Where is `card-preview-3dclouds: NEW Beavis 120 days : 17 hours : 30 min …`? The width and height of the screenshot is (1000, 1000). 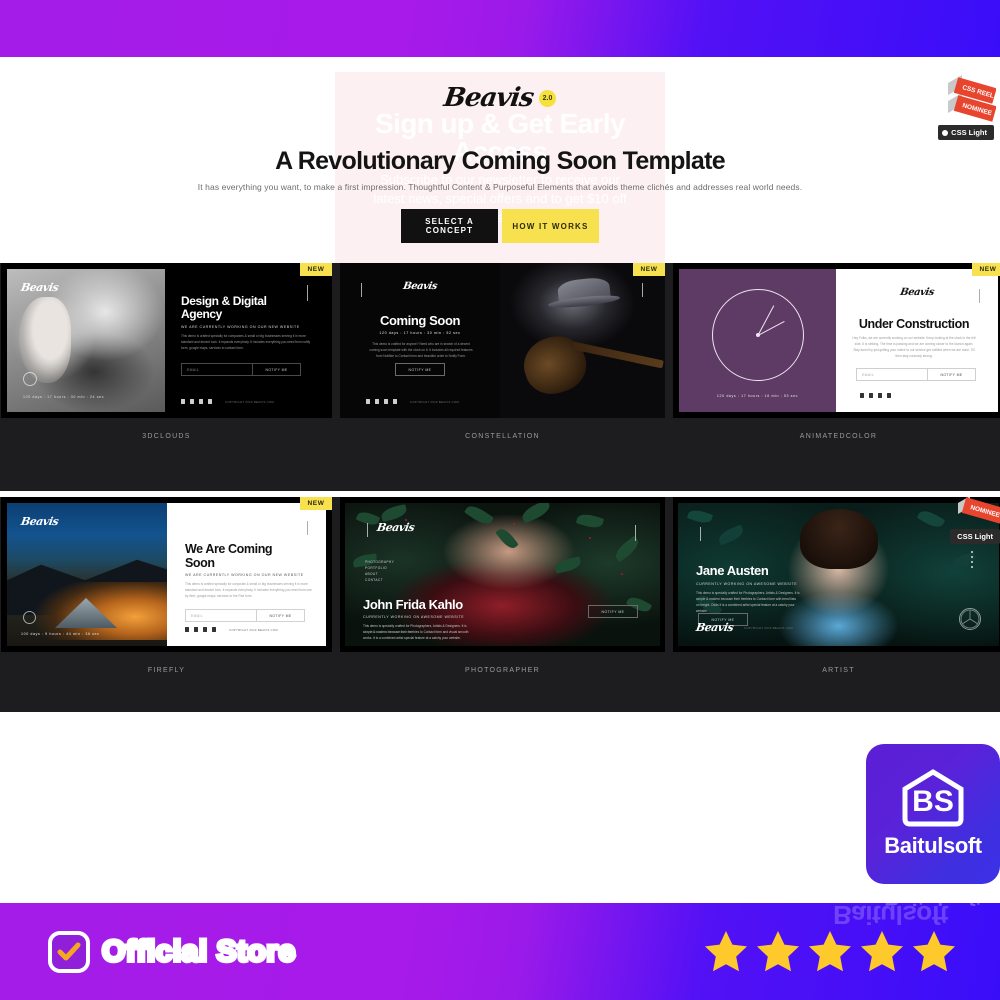
card-preview-3dclouds: NEW Beavis 120 days : 17 hours : 30 min … is located at coordinates (166, 340).